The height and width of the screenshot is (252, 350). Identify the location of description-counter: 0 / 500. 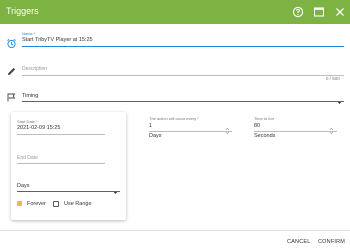
(333, 78).